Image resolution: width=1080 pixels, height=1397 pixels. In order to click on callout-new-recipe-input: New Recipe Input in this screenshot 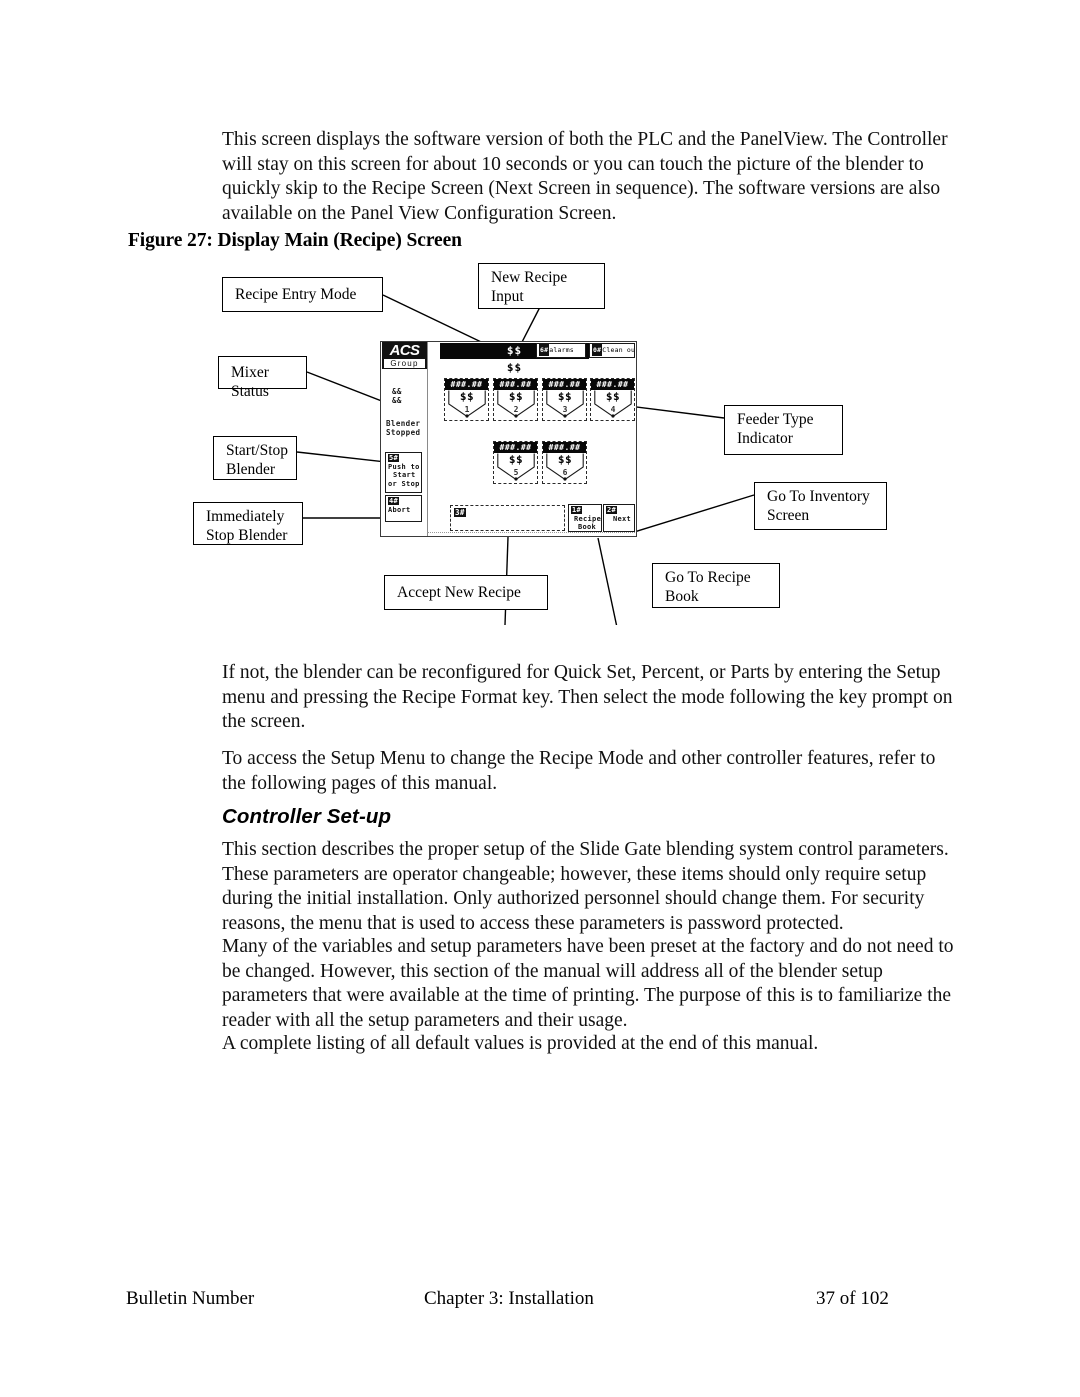, I will do `click(541, 286)`.